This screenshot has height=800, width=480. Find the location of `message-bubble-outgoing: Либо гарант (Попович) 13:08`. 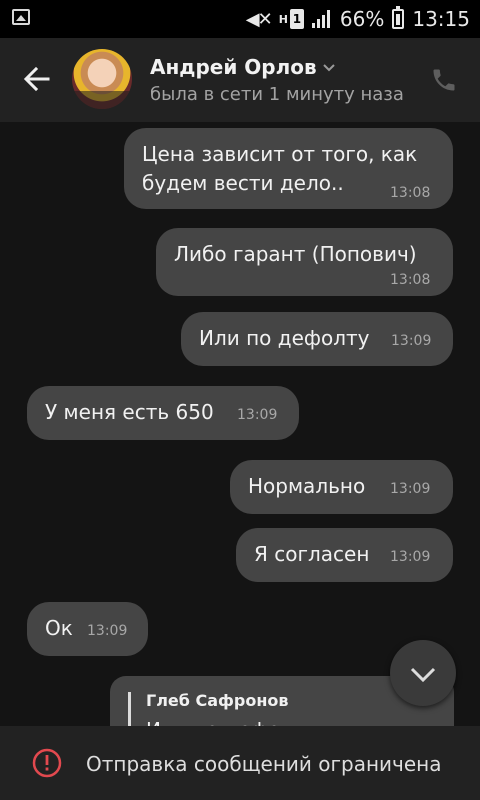

message-bubble-outgoing: Либо гарант (Попович) 13:08 is located at coordinates (304, 262).